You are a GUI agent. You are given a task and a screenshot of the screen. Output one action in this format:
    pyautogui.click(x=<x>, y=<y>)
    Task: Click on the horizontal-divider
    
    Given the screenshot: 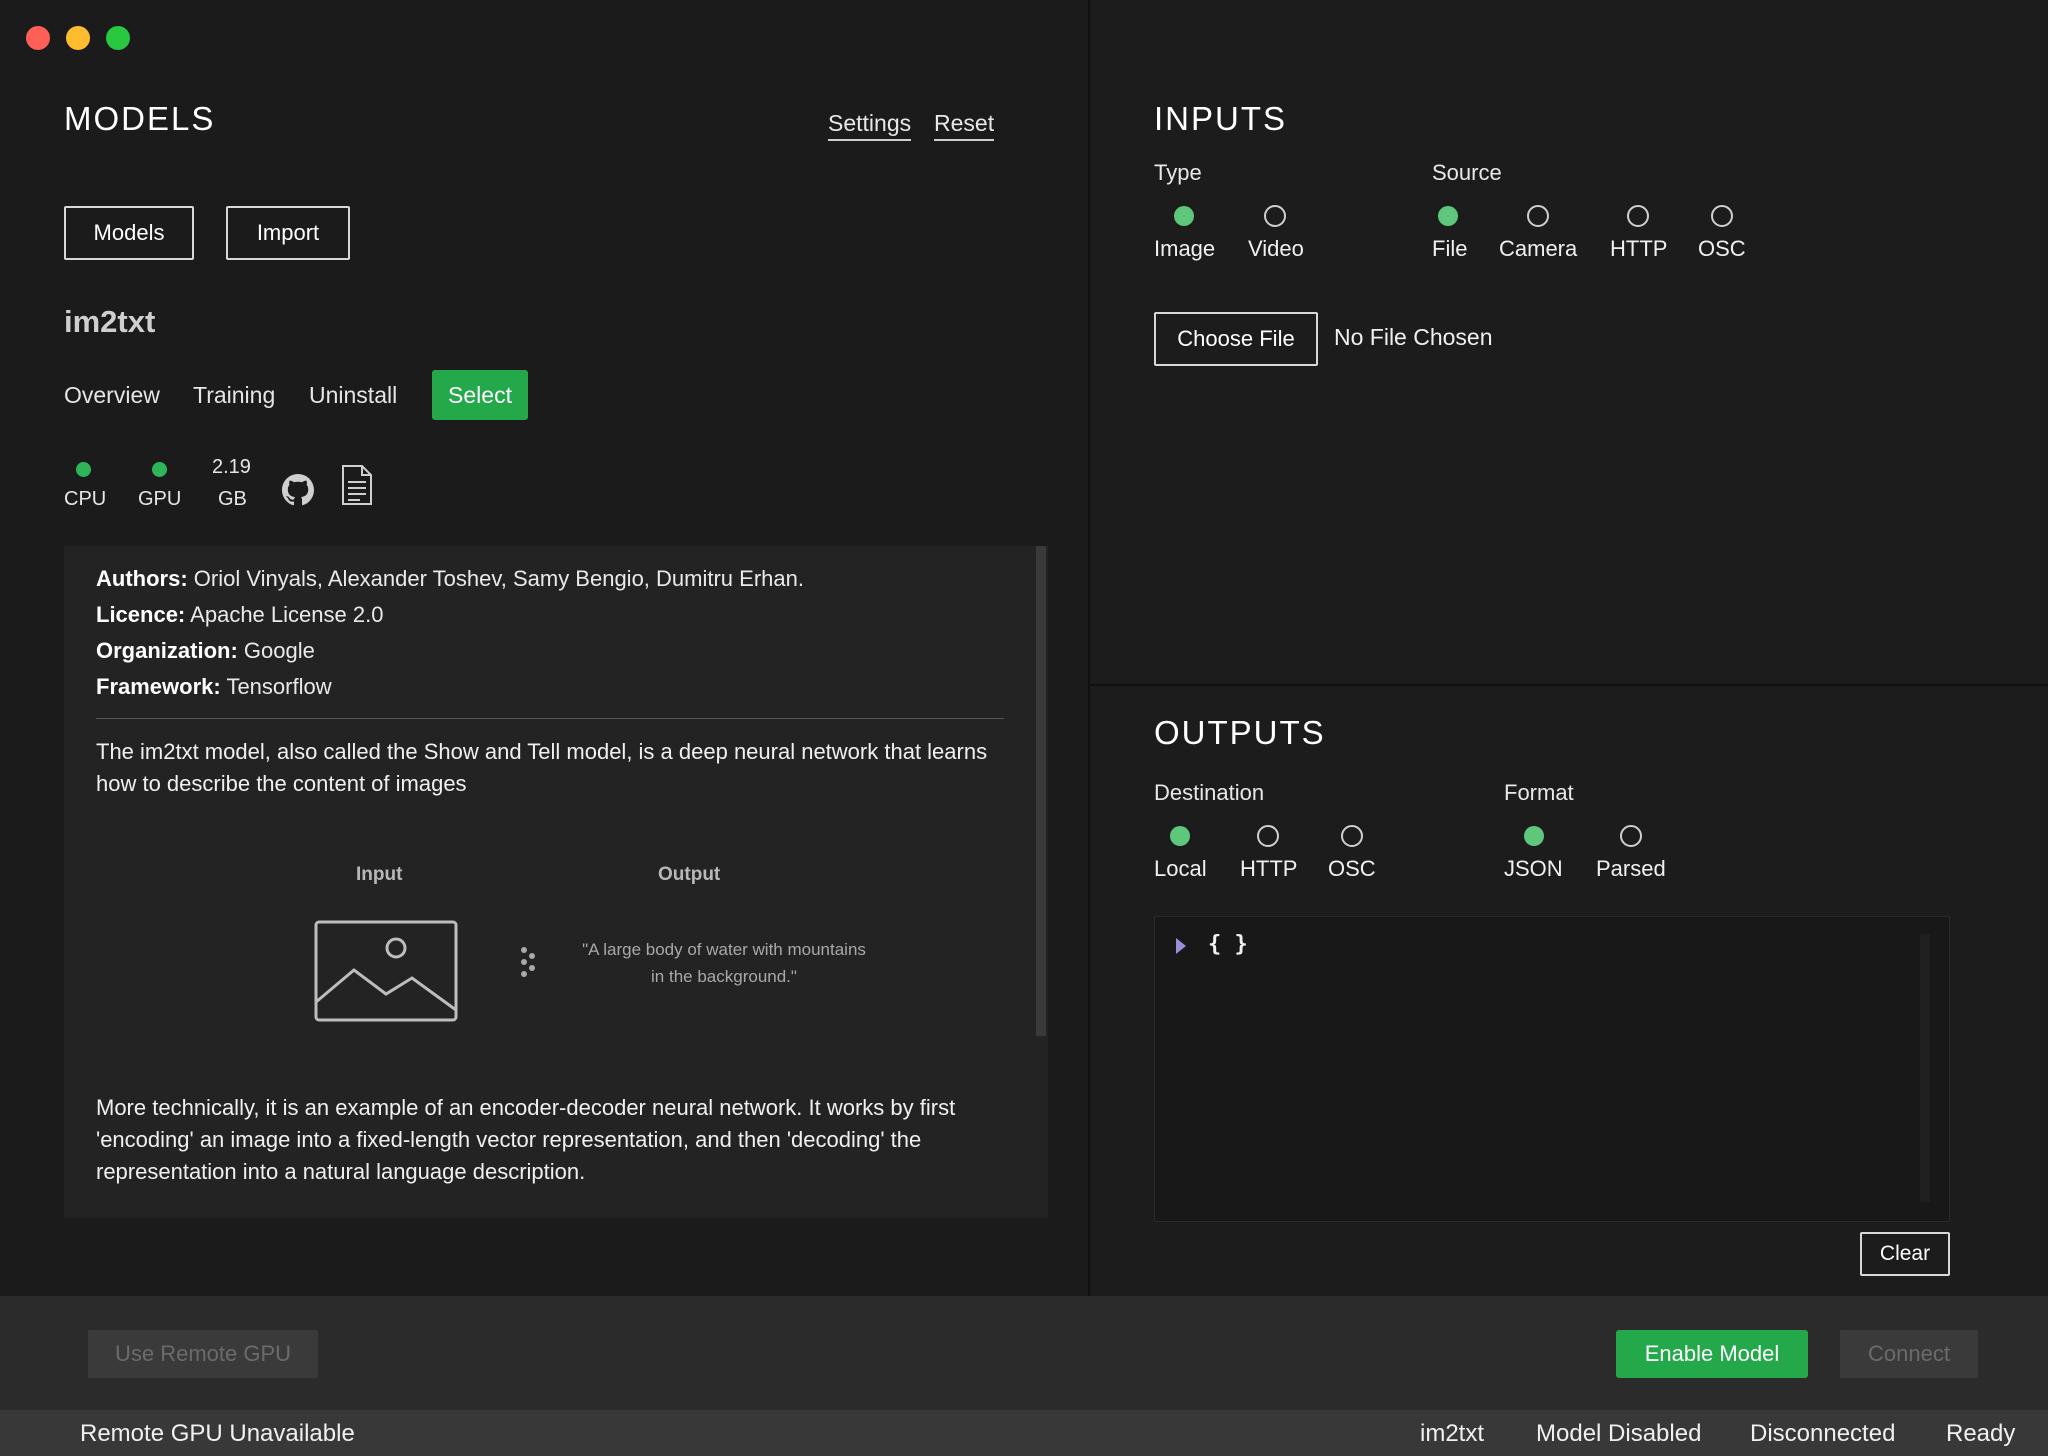 What is the action you would take?
    pyautogui.click(x=1569, y=685)
    